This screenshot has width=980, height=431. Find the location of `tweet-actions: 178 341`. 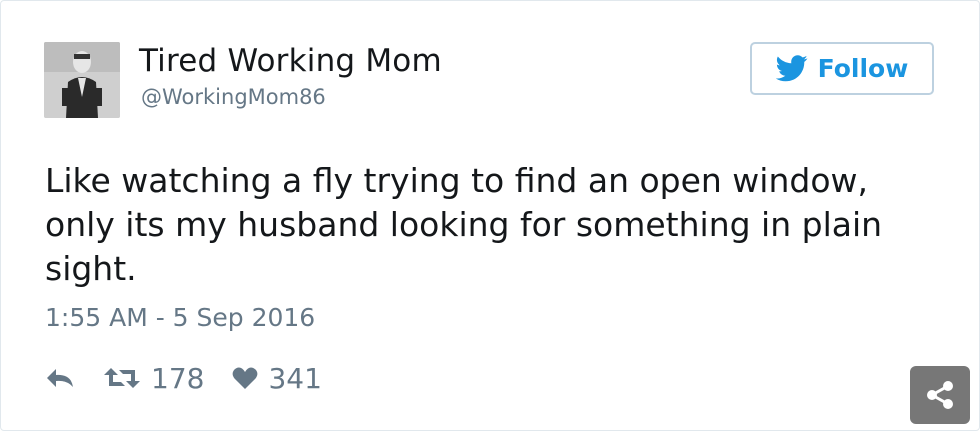

tweet-actions: 178 341 is located at coordinates (183, 378).